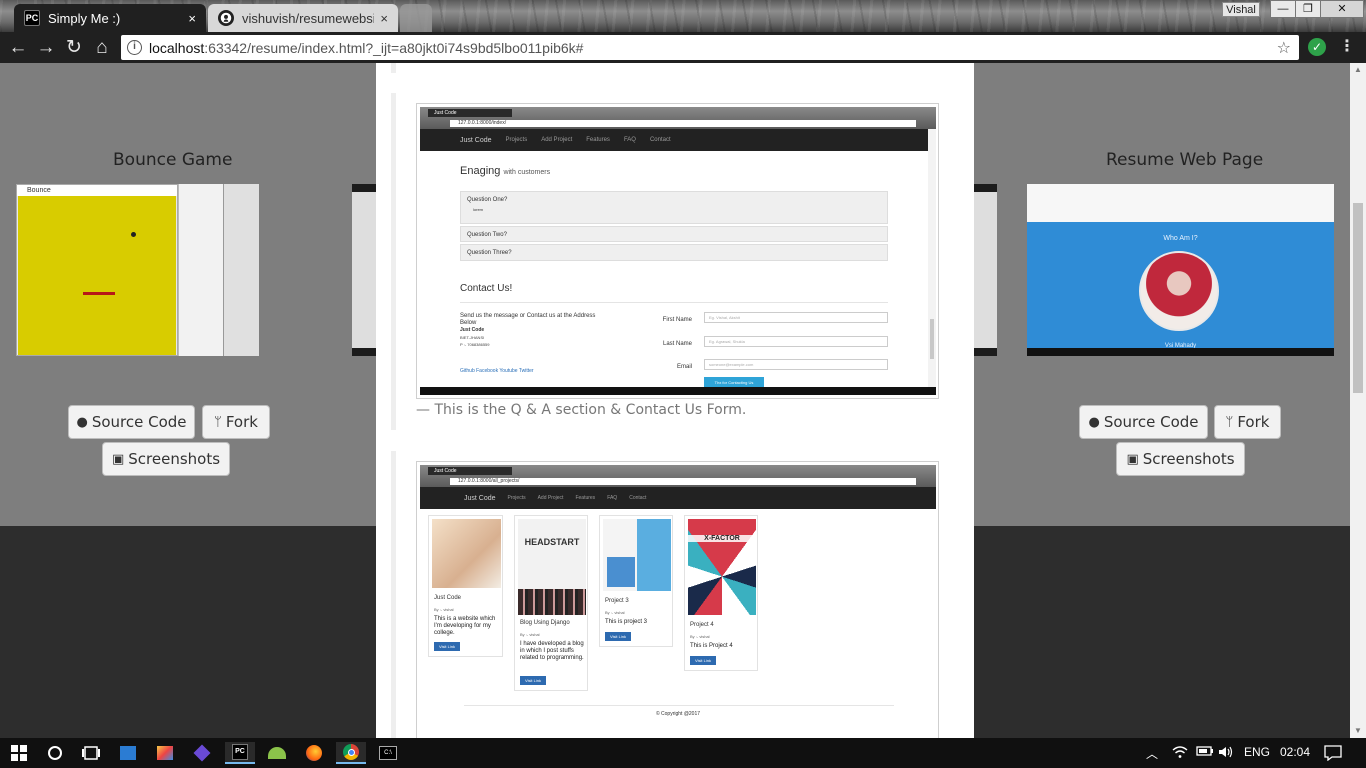 Image resolution: width=1366 pixels, height=768 pixels. I want to click on site-info-icon: i, so click(134, 47).